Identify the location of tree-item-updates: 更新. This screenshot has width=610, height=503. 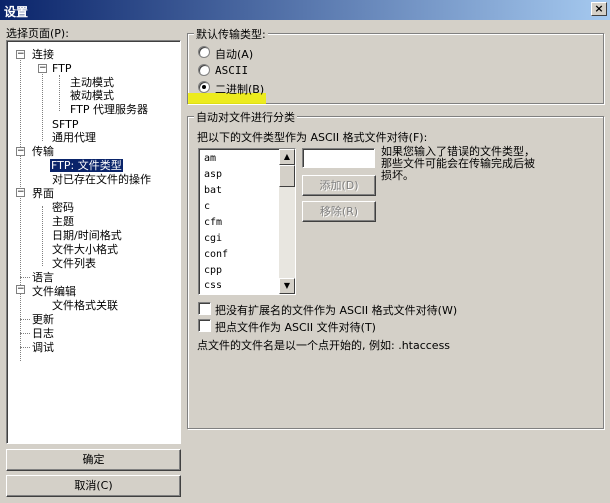
(43, 319).